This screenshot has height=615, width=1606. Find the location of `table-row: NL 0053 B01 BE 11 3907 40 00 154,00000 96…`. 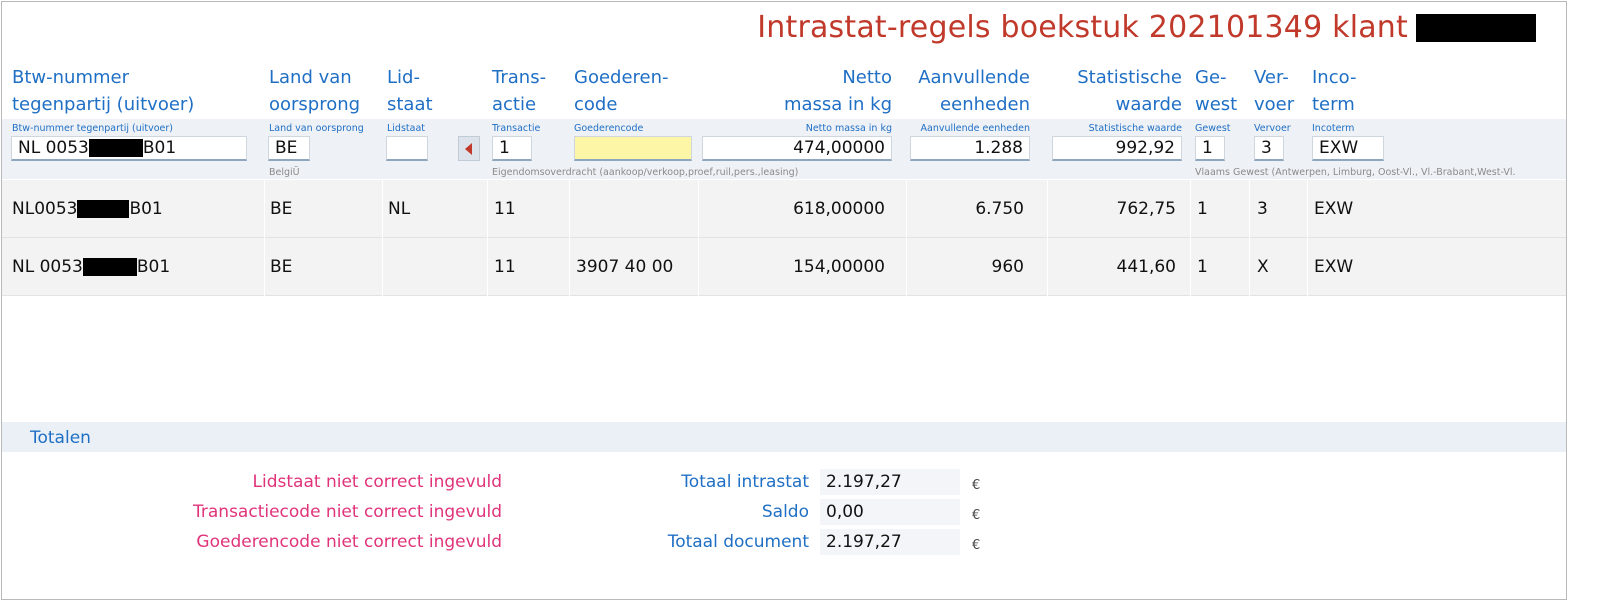

table-row: NL 0053 B01 BE 11 3907 40 00 154,00000 96… is located at coordinates (784, 267).